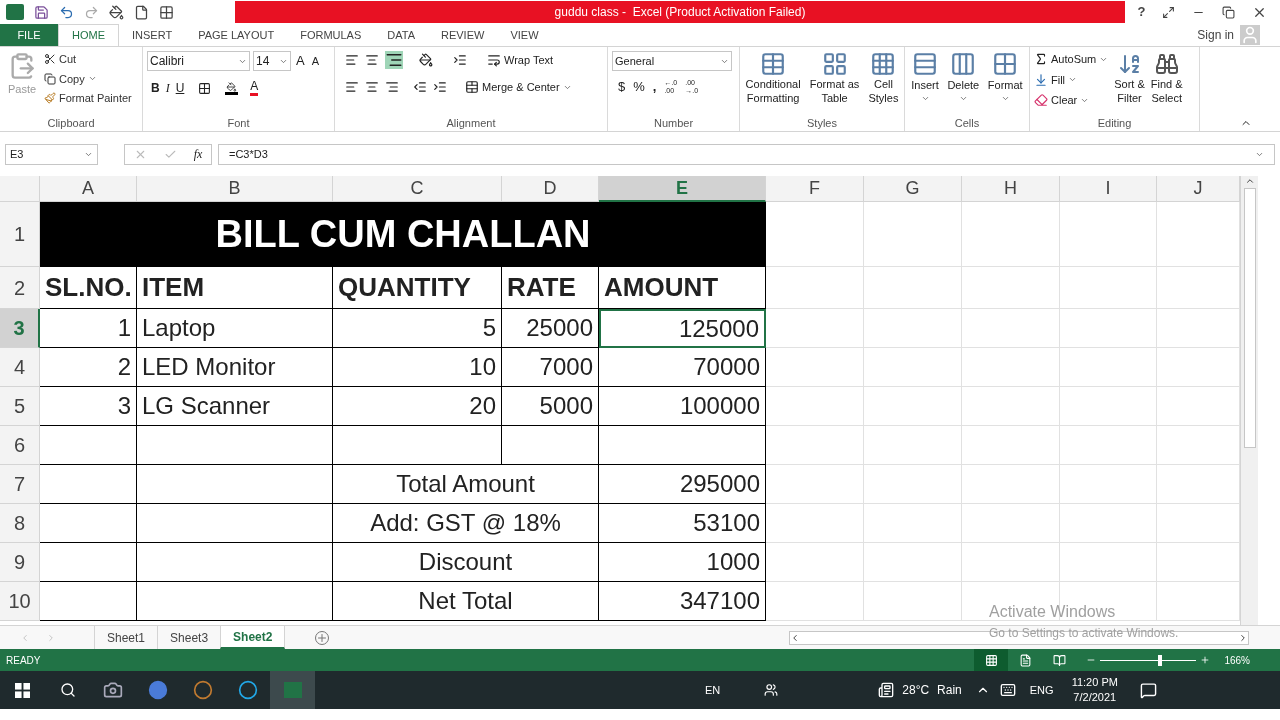  What do you see at coordinates (1166, 91) in the screenshot?
I see `find-select-button: Find & Select` at bounding box center [1166, 91].